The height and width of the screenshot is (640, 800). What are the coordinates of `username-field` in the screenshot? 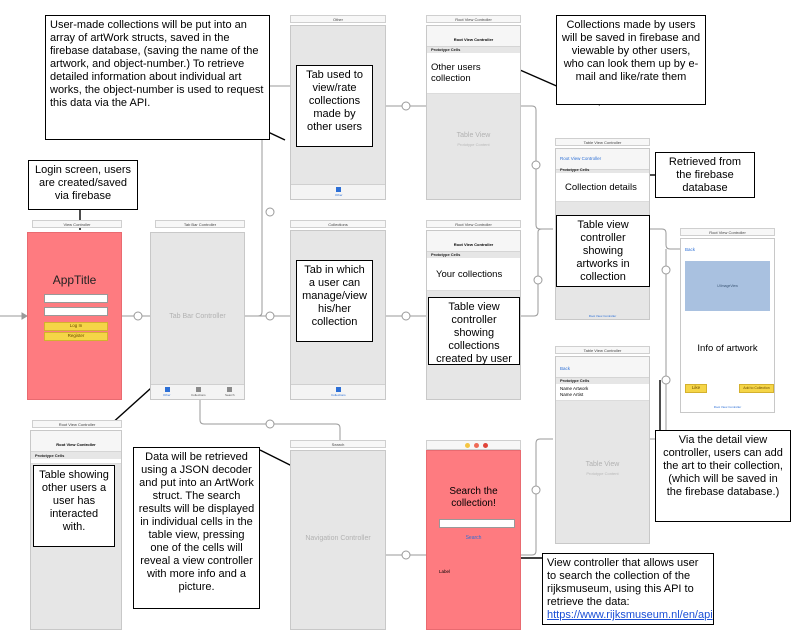 It's located at (76, 298).